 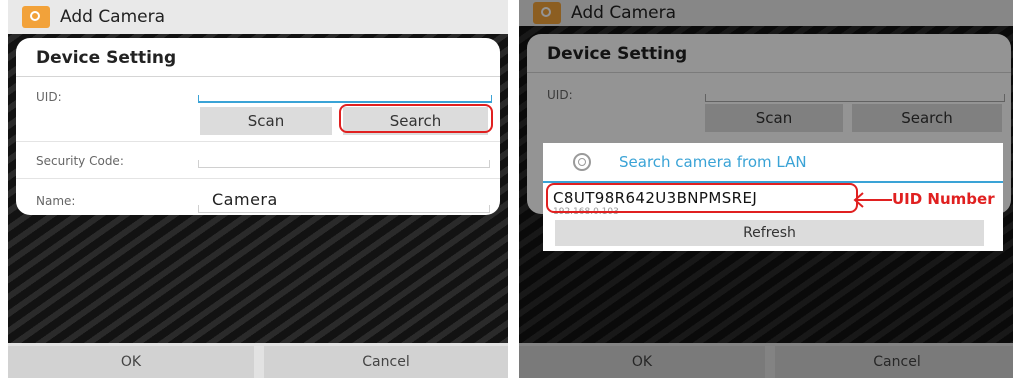 What do you see at coordinates (345, 99) in the screenshot?
I see `uid-input` at bounding box center [345, 99].